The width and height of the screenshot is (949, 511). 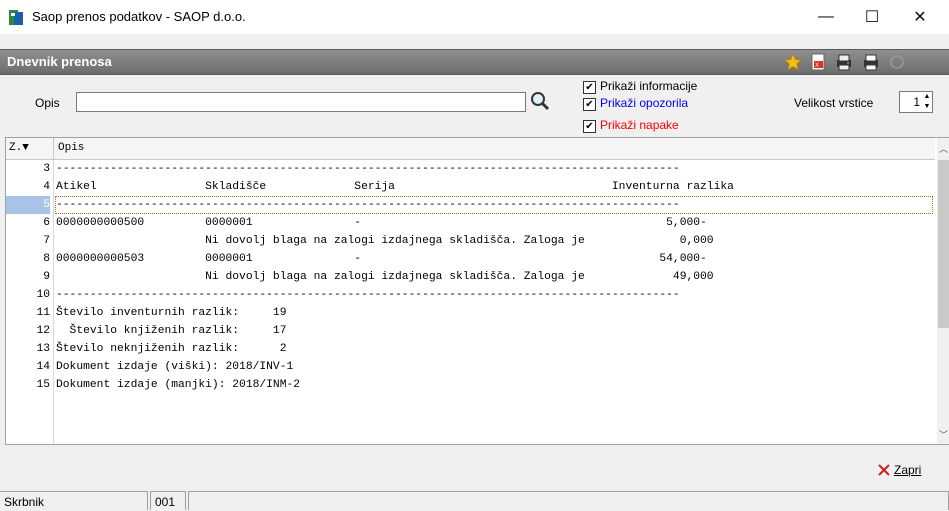 I want to click on status-code: 001, so click(x=168, y=500).